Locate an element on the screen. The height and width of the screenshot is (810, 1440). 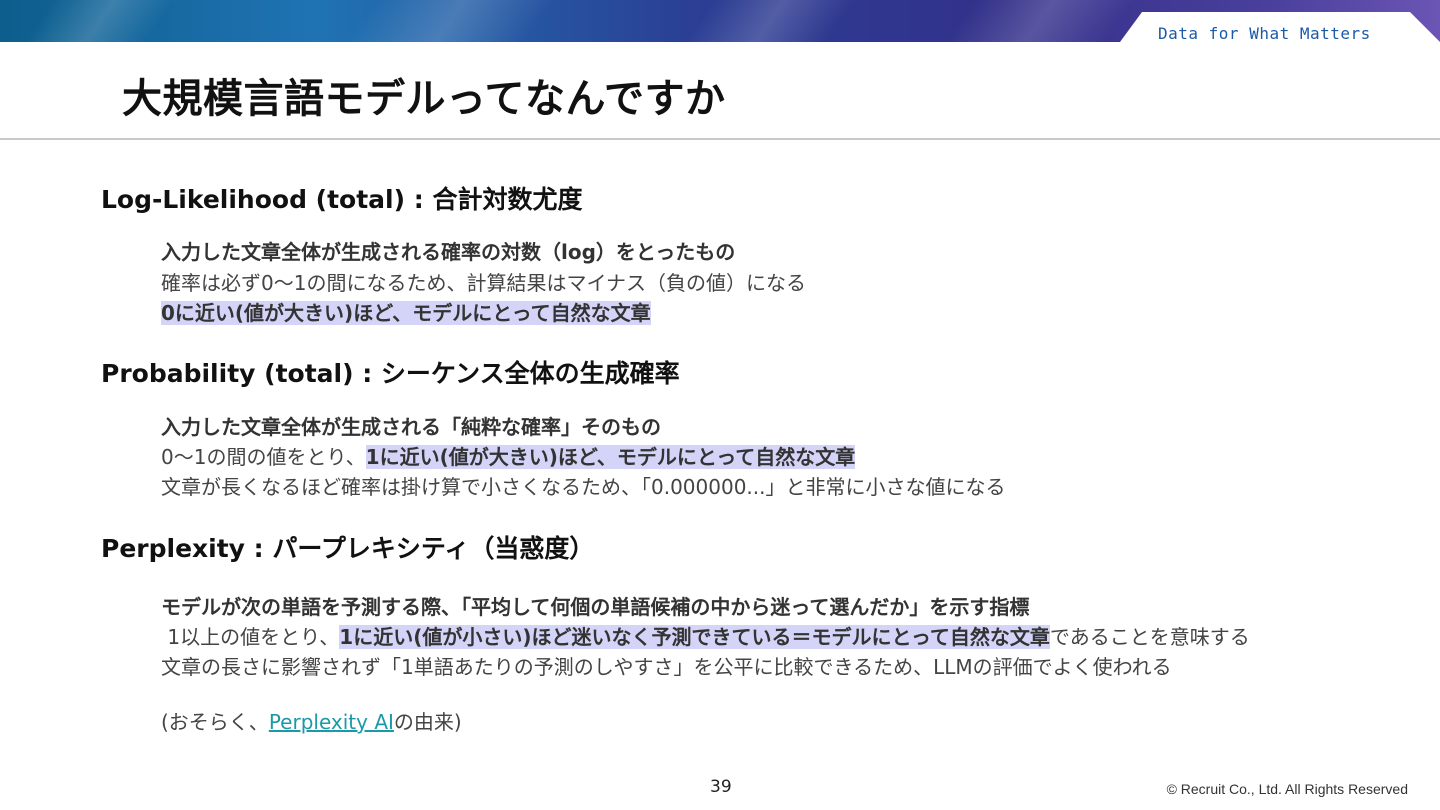
note-text: (おそらく、 is located at coordinates (215, 722).